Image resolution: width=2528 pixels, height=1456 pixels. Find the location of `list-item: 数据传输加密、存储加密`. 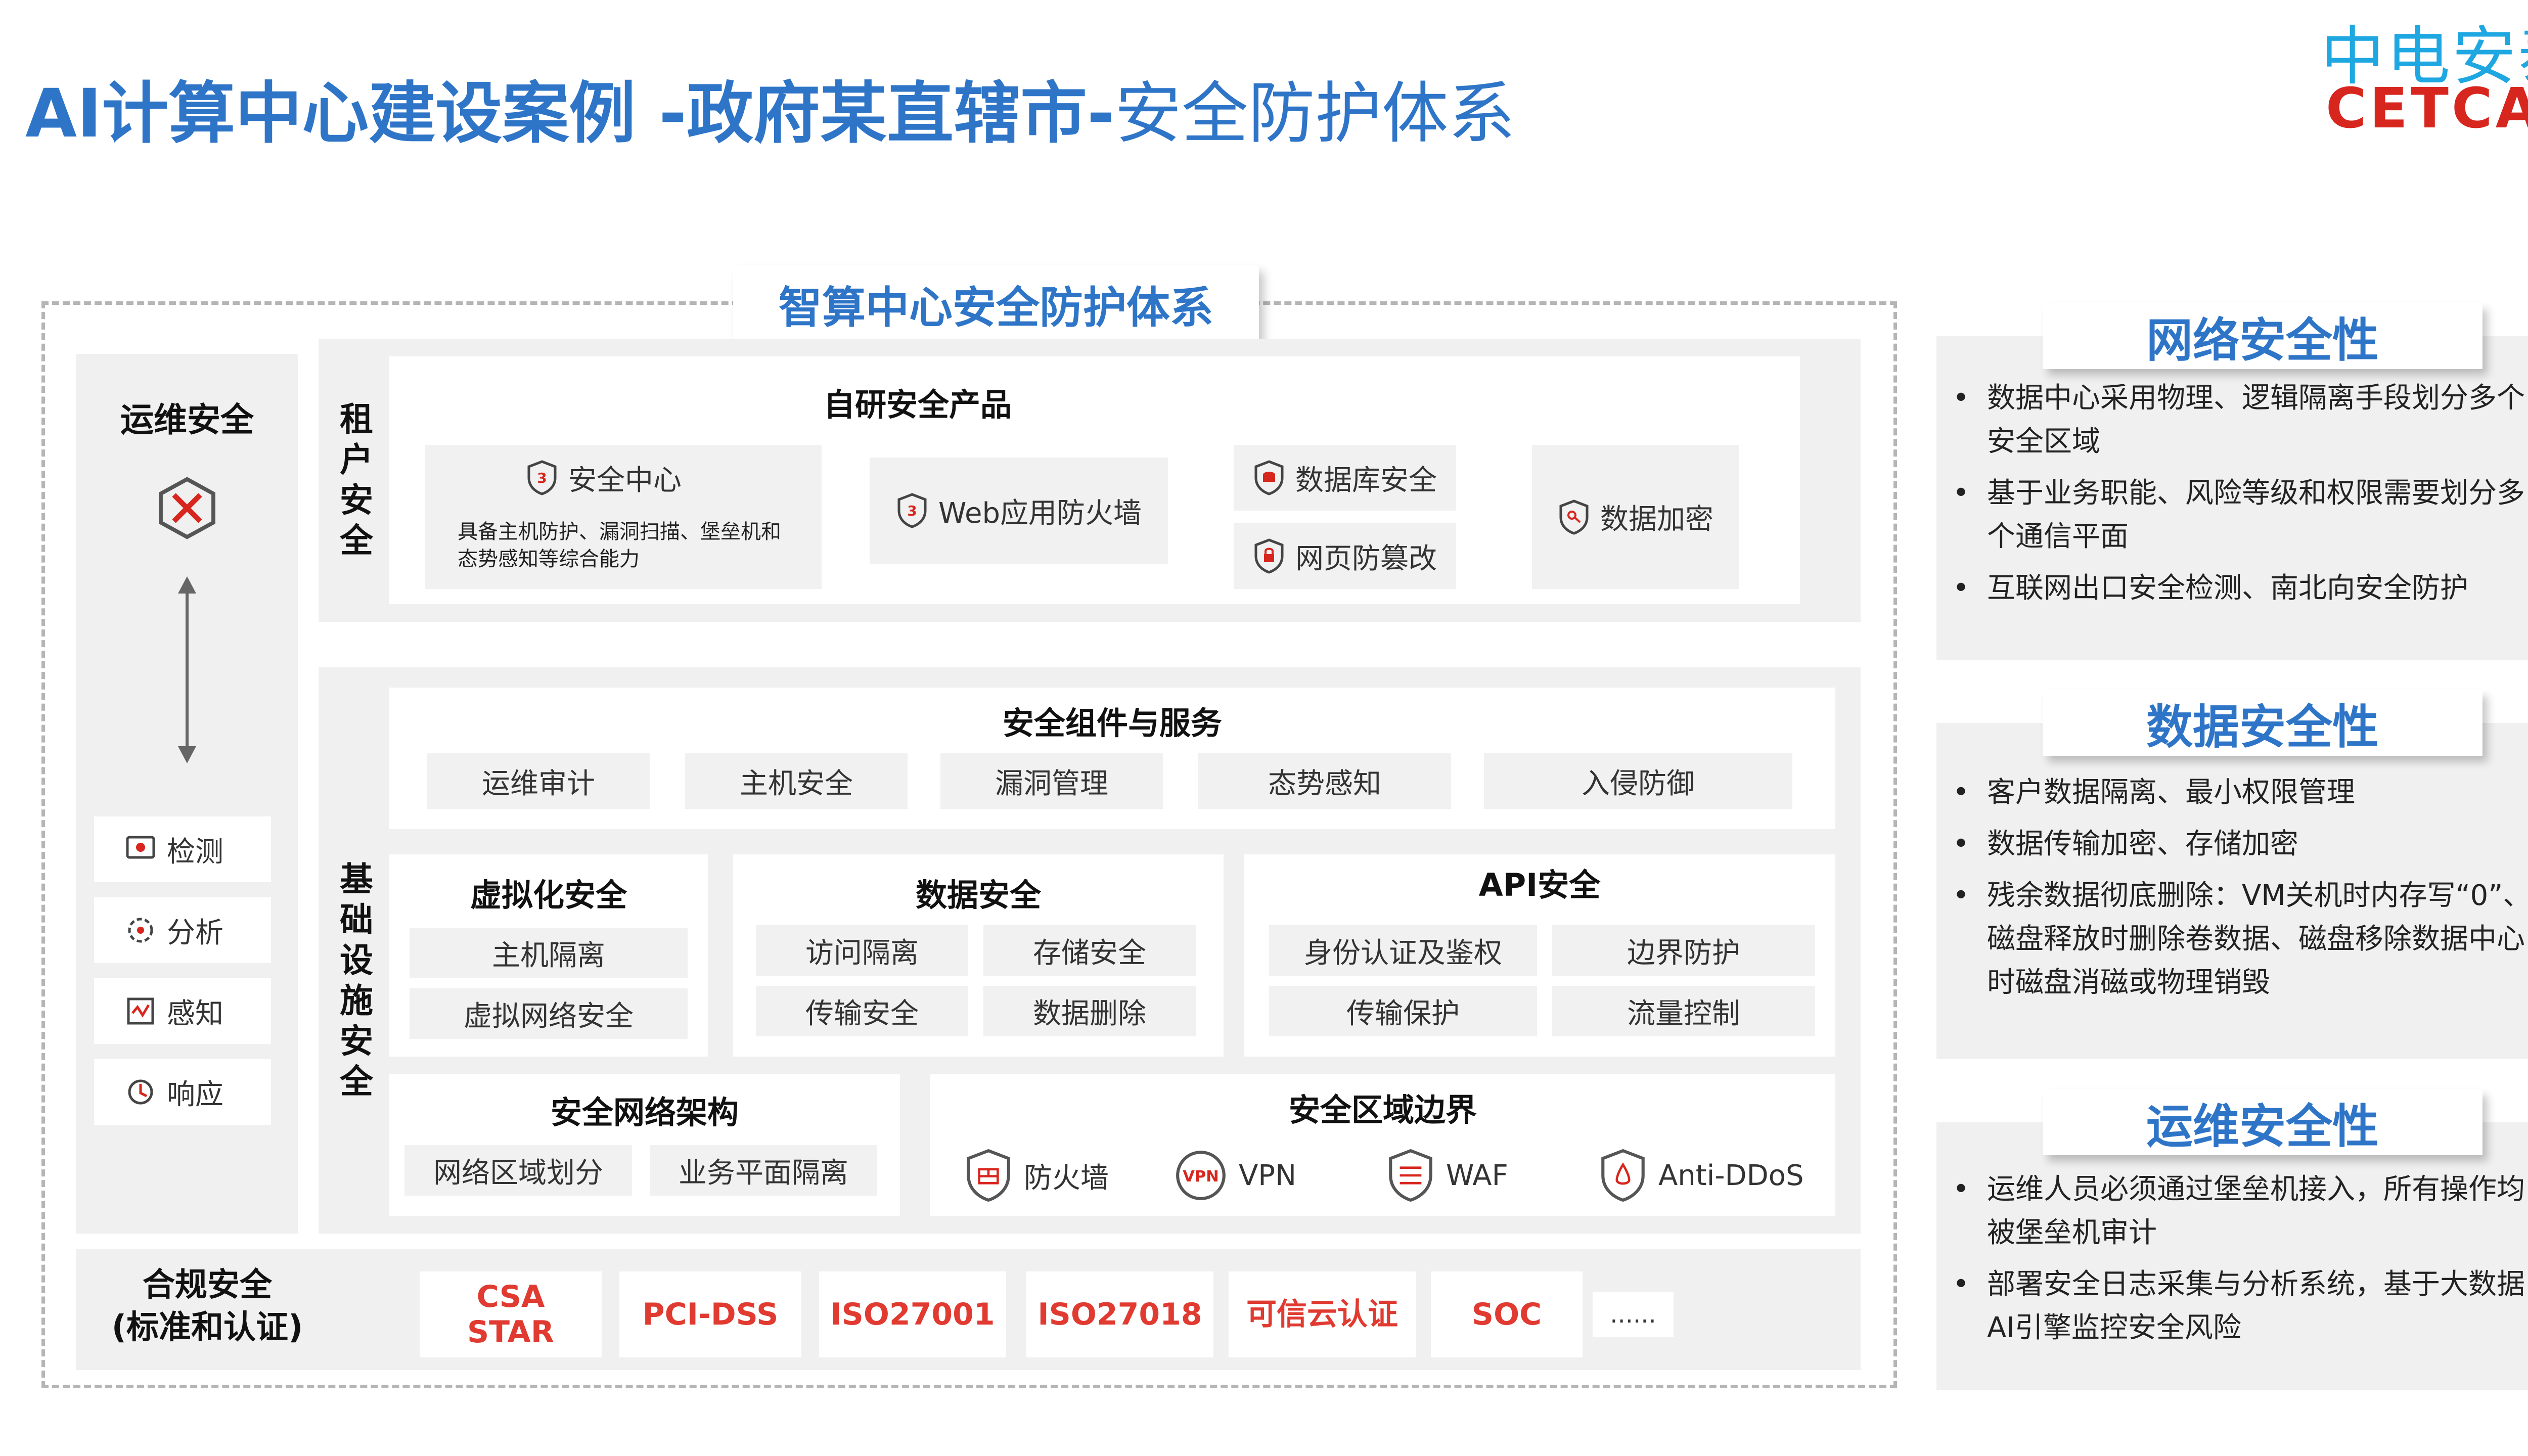

list-item: 数据传输加密、存储加密 is located at coordinates (2238, 844).